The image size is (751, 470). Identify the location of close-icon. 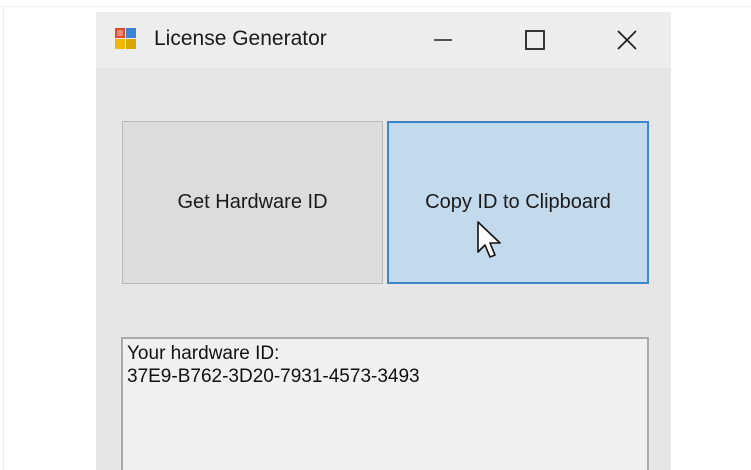
(627, 40).